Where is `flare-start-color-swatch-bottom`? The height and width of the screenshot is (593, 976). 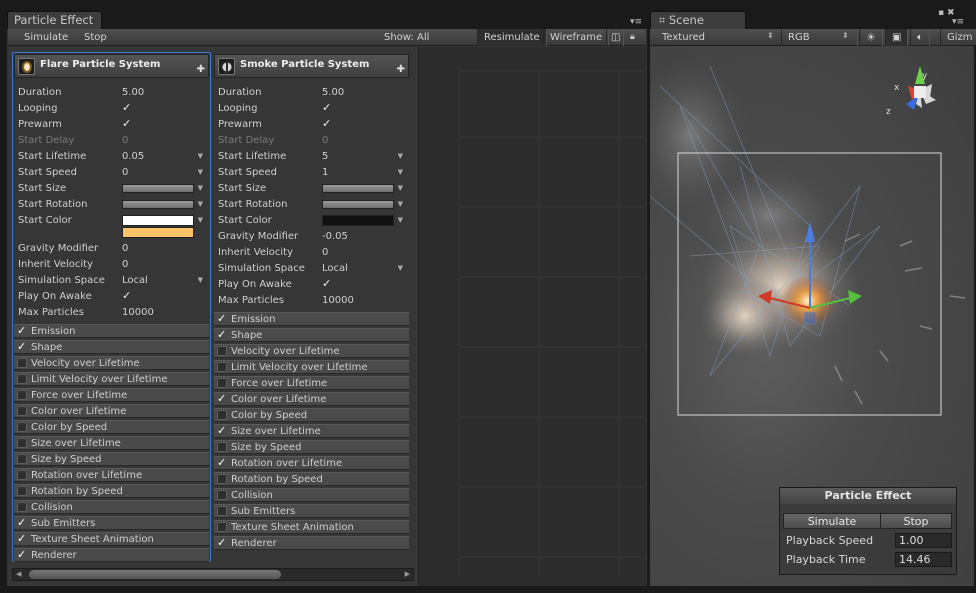 flare-start-color-swatch-bottom is located at coordinates (158, 232).